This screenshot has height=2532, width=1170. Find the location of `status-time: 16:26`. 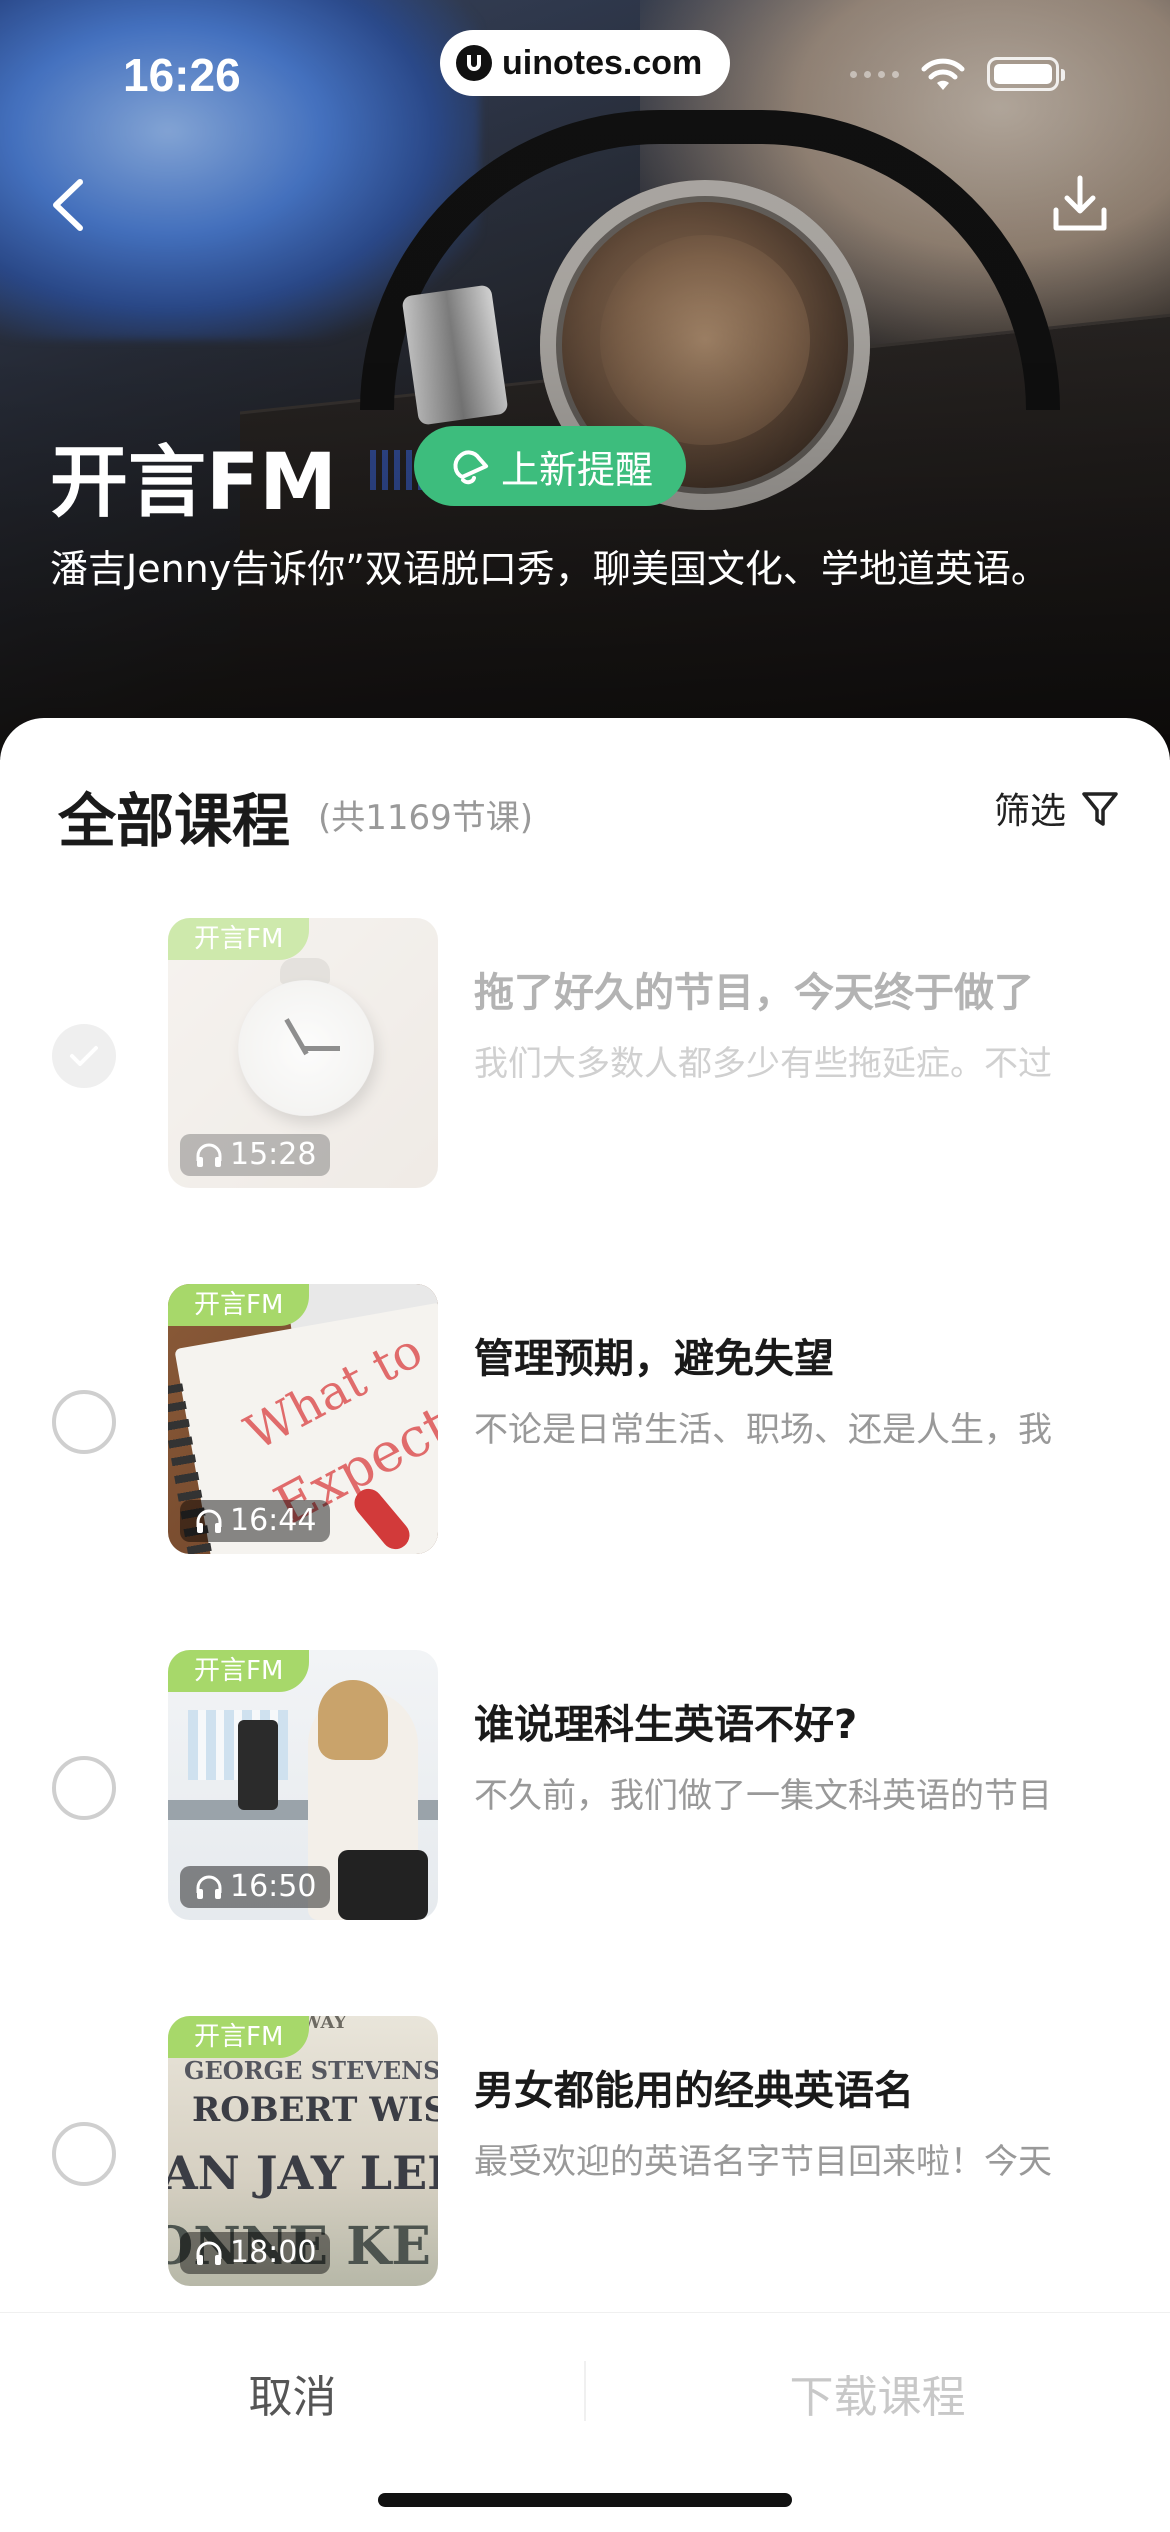

status-time: 16:26 is located at coordinates (182, 75).